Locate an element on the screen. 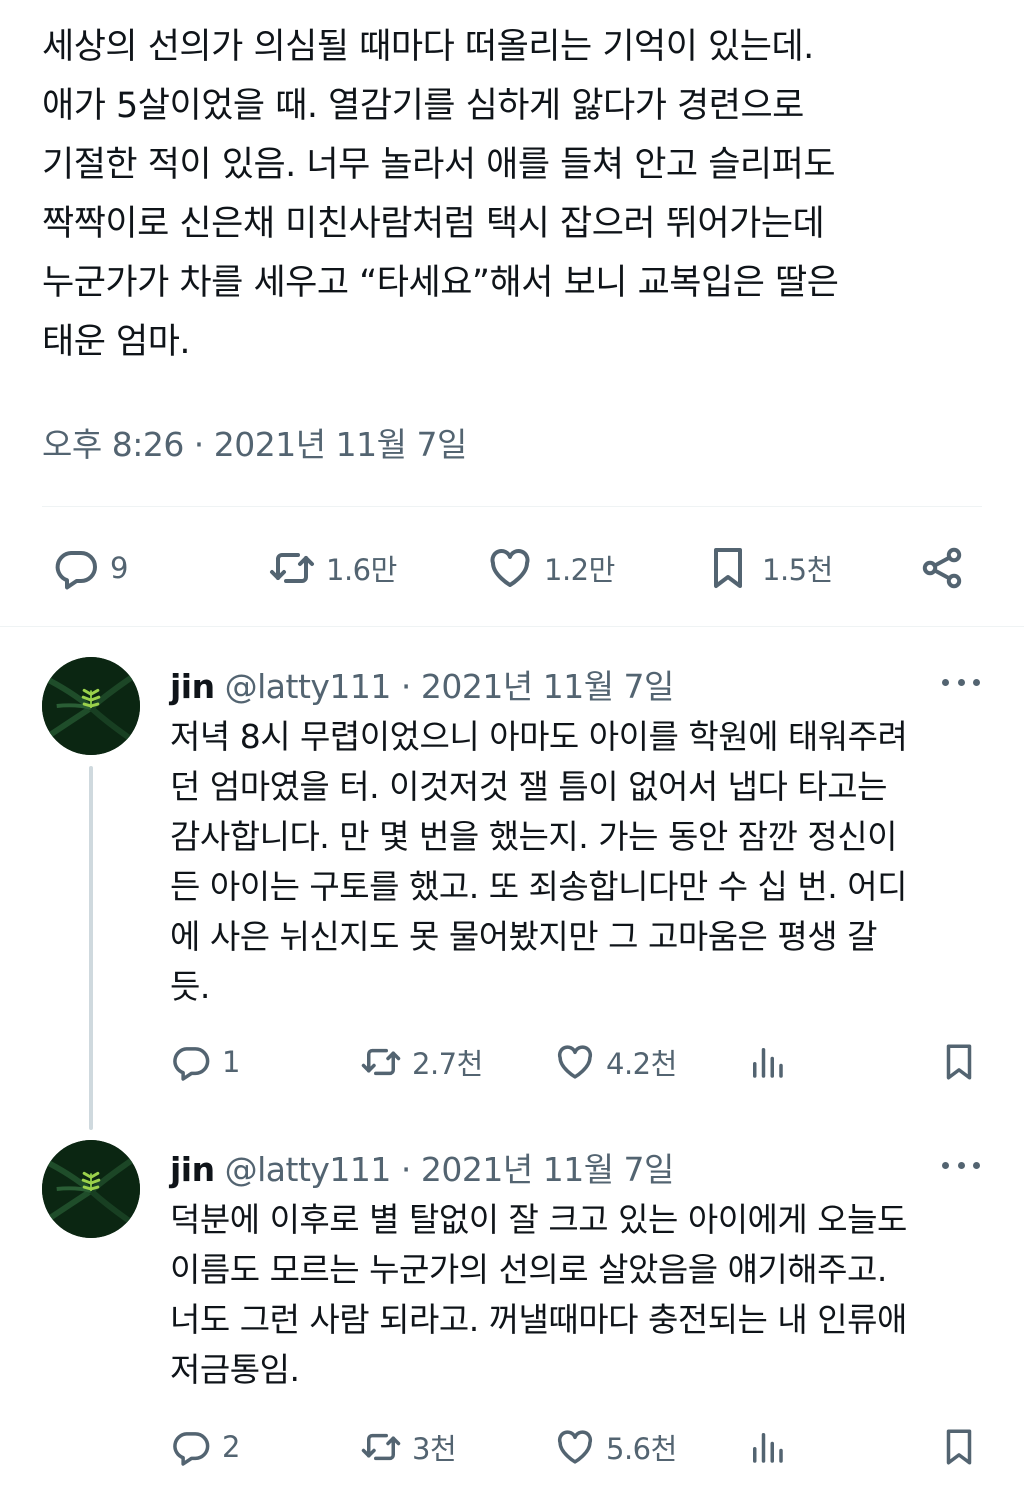 This screenshot has height=1501, width=1024. reply-text-line: 저금통임. is located at coordinates (235, 1369).